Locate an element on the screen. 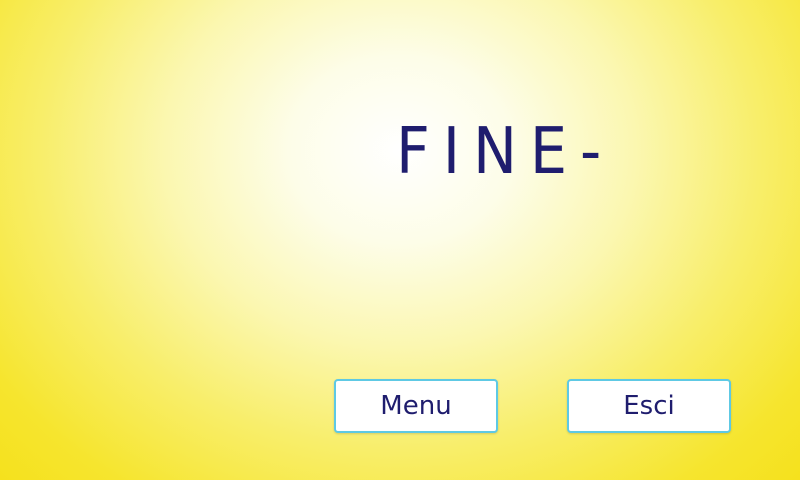 The height and width of the screenshot is (480, 800). menu-button: Menu is located at coordinates (416, 406).